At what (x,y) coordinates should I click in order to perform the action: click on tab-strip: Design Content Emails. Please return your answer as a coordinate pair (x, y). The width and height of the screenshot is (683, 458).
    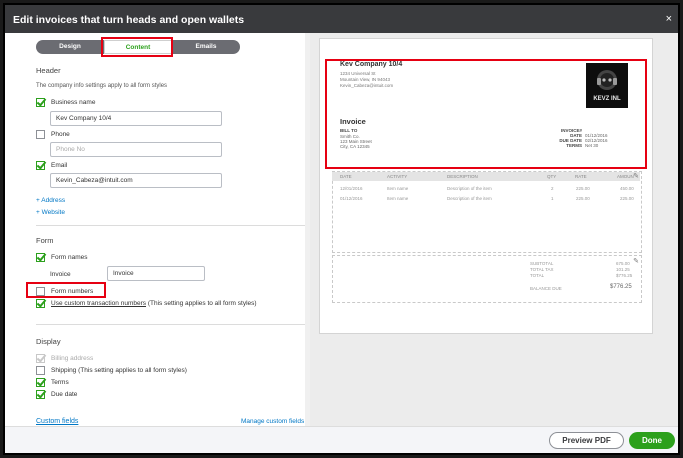
    Looking at the image, I should click on (138, 47).